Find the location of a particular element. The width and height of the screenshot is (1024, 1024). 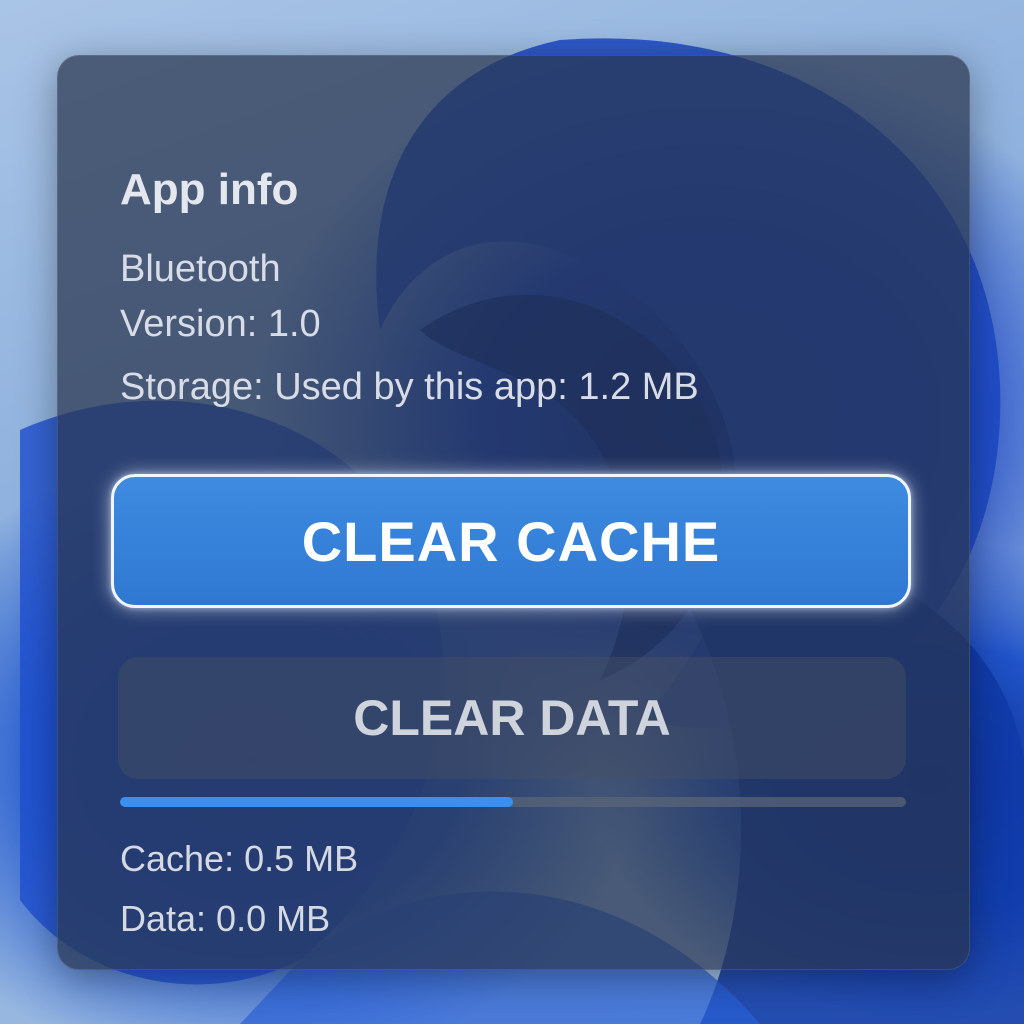

storage-progress-bar is located at coordinates (513, 802).